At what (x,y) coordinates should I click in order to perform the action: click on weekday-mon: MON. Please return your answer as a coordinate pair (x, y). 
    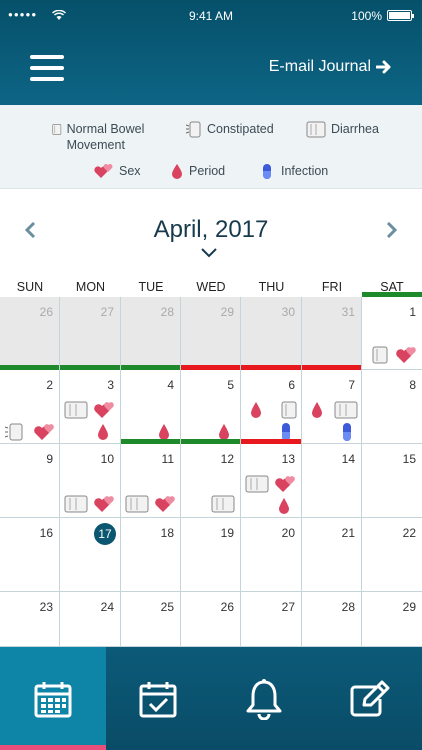
    Looking at the image, I should click on (90, 287).